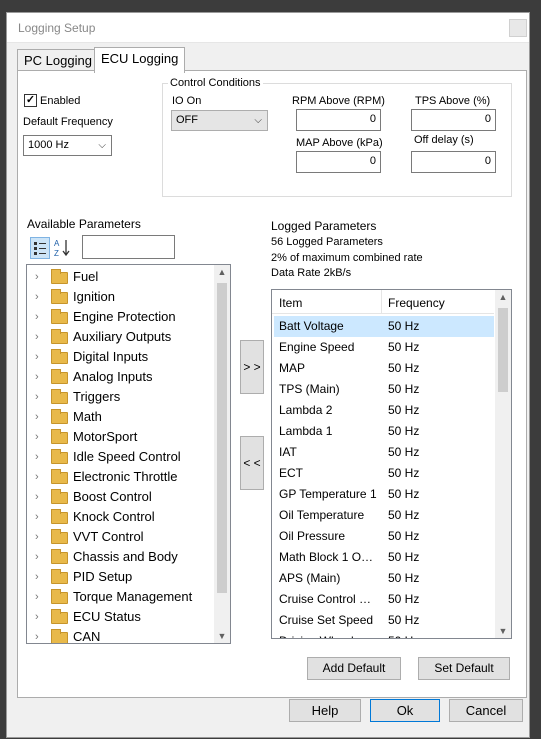  I want to click on default-frequency-select: 1000 Hz ⌵, so click(67, 145).